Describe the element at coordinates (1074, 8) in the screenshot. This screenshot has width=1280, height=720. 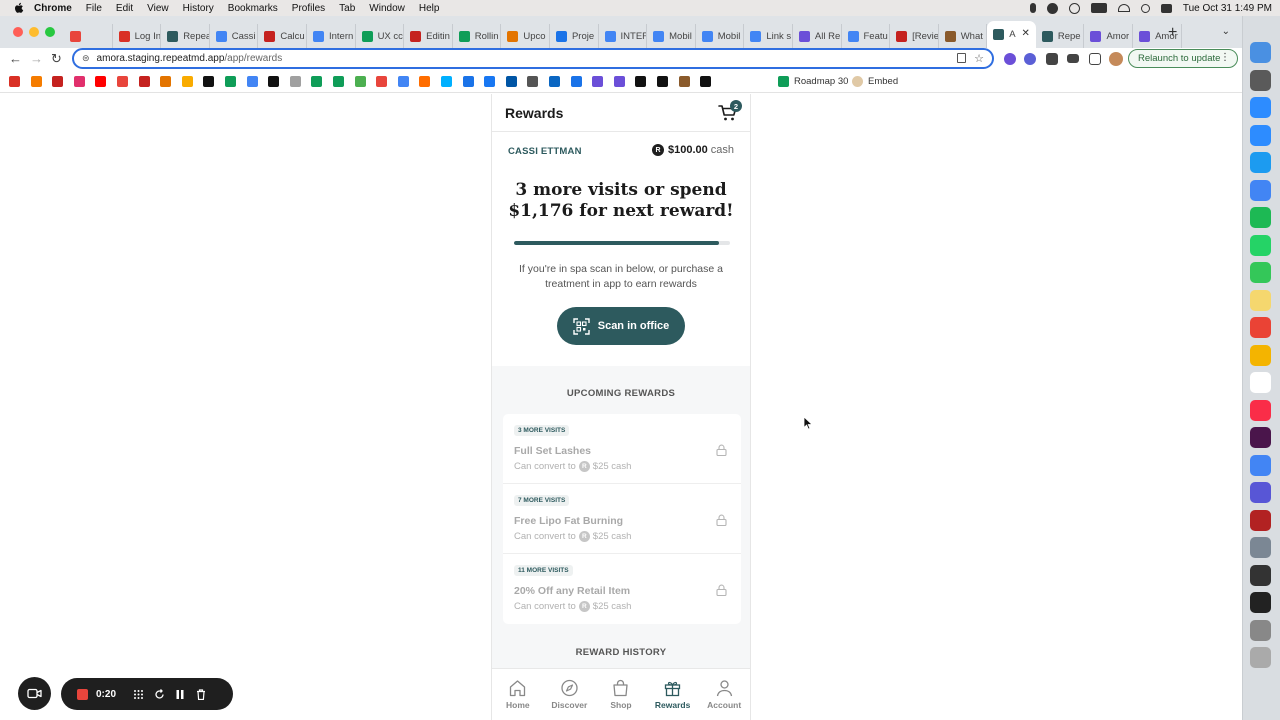
I see `play-status-icon` at that location.